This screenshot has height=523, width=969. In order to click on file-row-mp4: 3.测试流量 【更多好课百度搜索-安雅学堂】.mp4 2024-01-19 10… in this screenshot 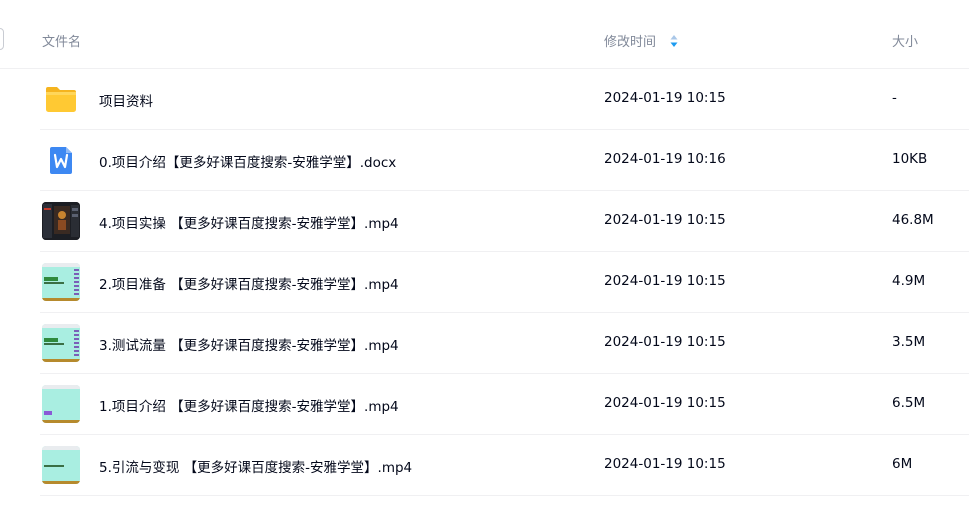, I will do `click(504, 343)`.